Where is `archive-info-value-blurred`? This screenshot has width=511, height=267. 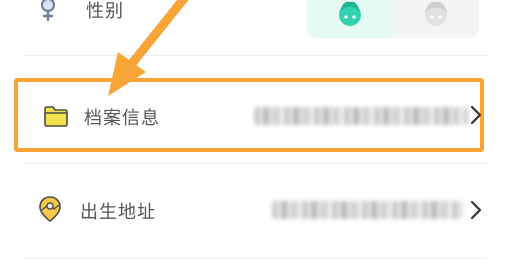
archive-info-value-blurred is located at coordinates (361, 116).